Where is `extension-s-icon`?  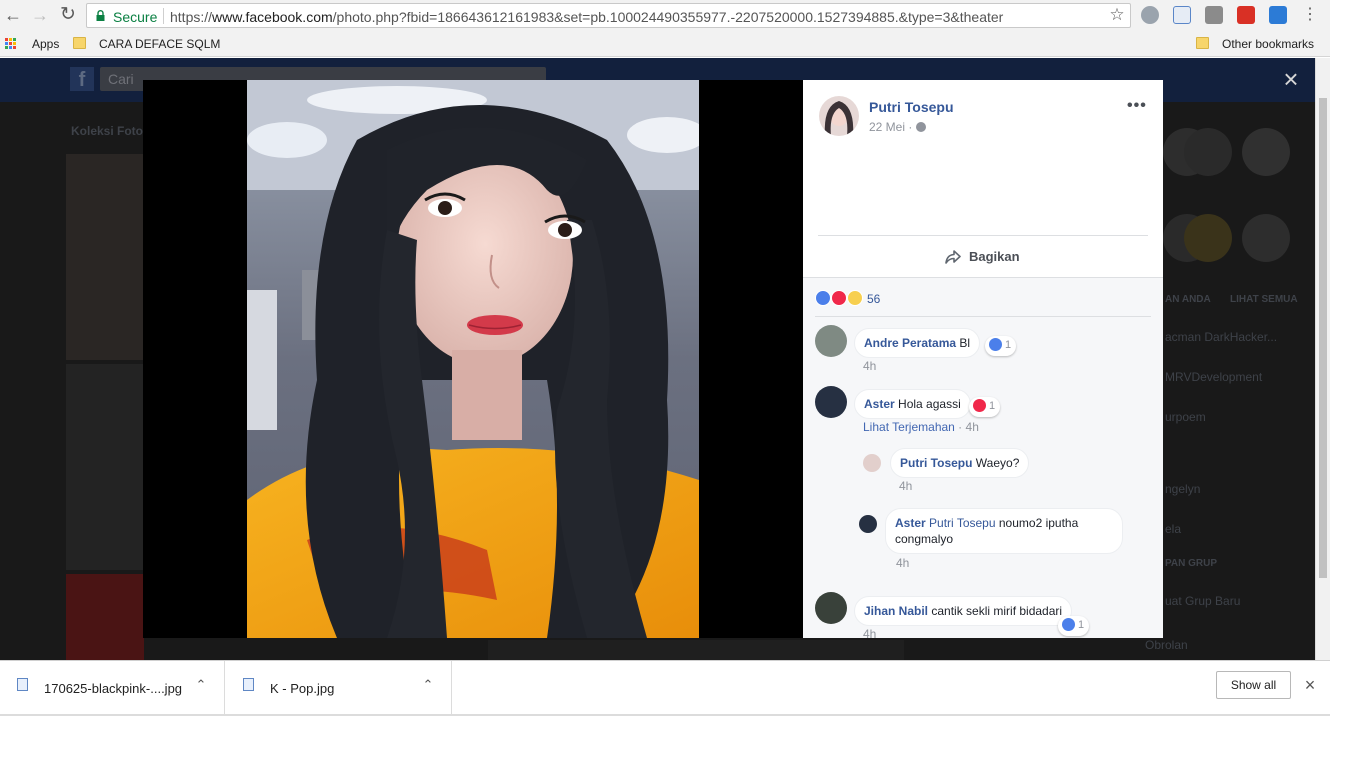 extension-s-icon is located at coordinates (1278, 15).